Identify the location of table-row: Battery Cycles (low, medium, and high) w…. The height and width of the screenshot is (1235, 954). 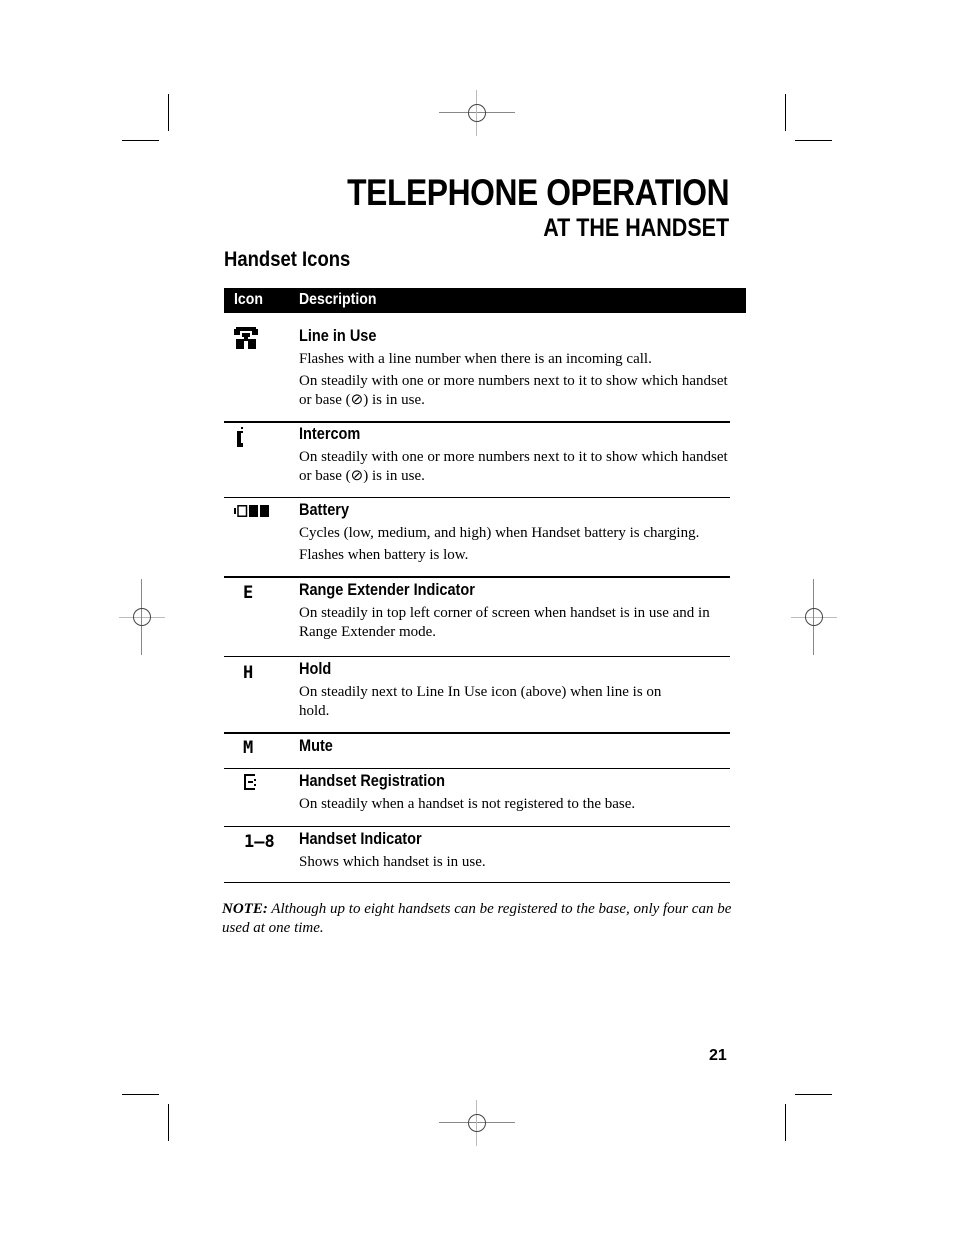
(477, 538).